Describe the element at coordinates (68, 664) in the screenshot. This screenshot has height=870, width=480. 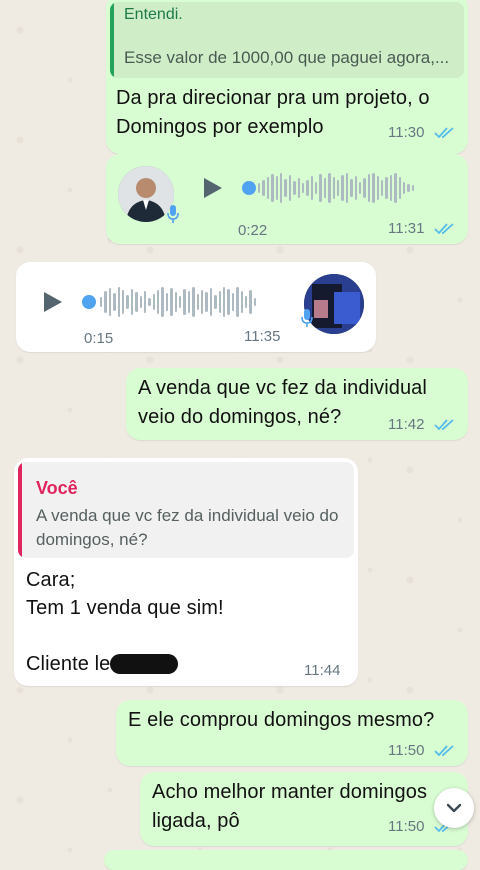
I see `message-line: Cliente le` at that location.